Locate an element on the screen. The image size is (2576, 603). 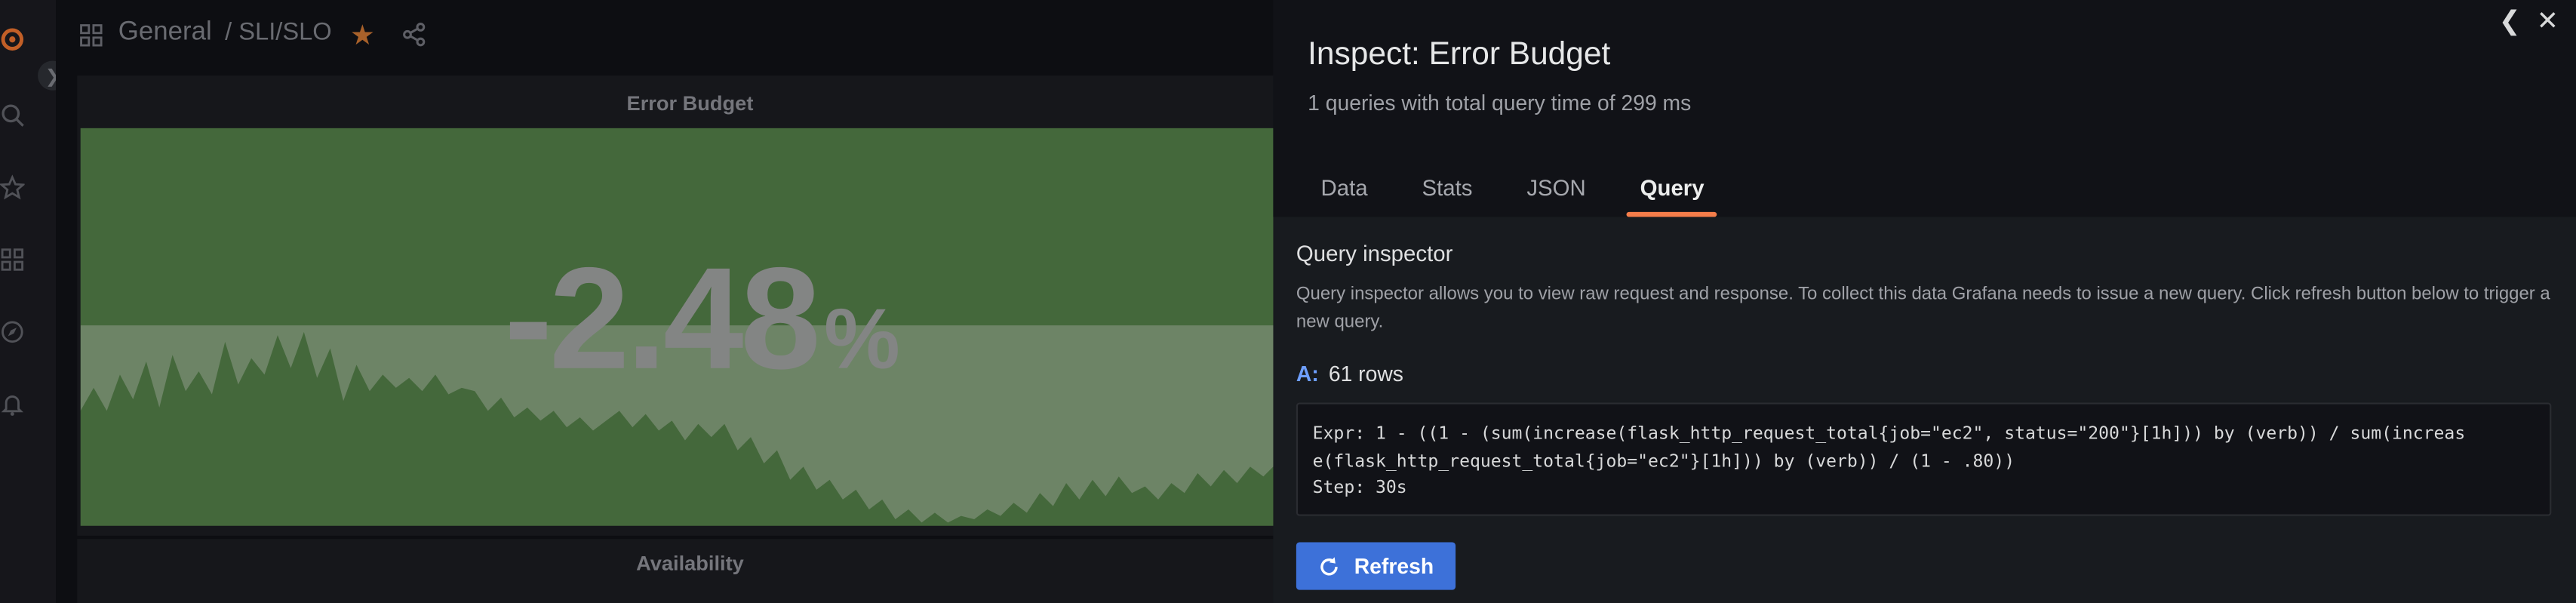
panel-title: Error Budget is located at coordinates (690, 103).